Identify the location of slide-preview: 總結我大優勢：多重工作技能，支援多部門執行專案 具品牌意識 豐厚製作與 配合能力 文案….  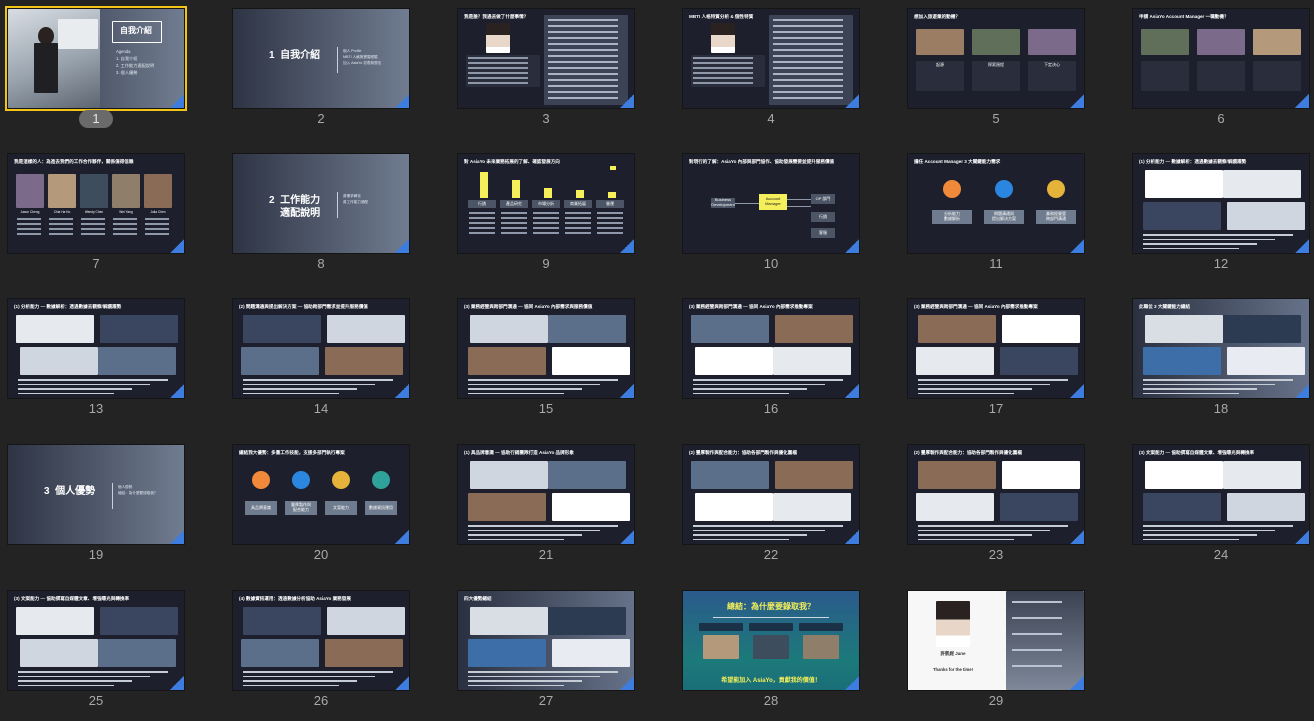
(321, 494).